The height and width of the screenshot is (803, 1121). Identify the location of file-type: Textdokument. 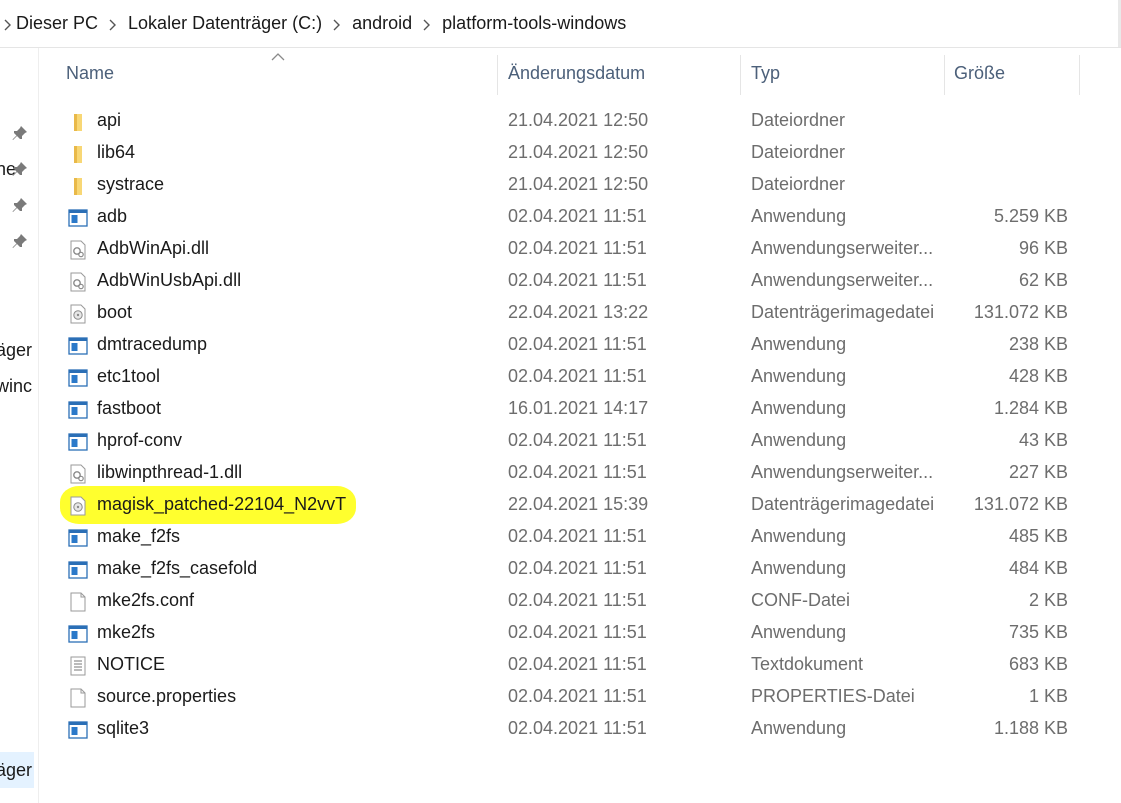
(807, 664).